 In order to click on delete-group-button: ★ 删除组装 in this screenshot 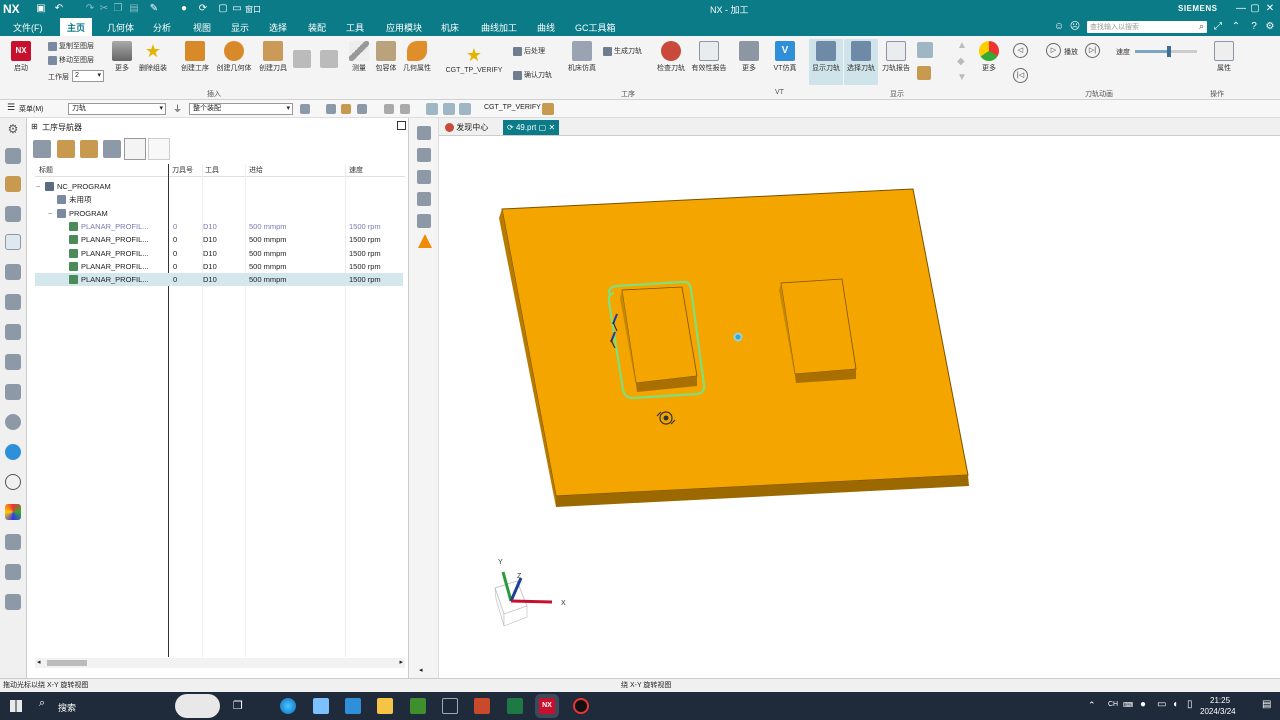, I will do `click(153, 57)`.